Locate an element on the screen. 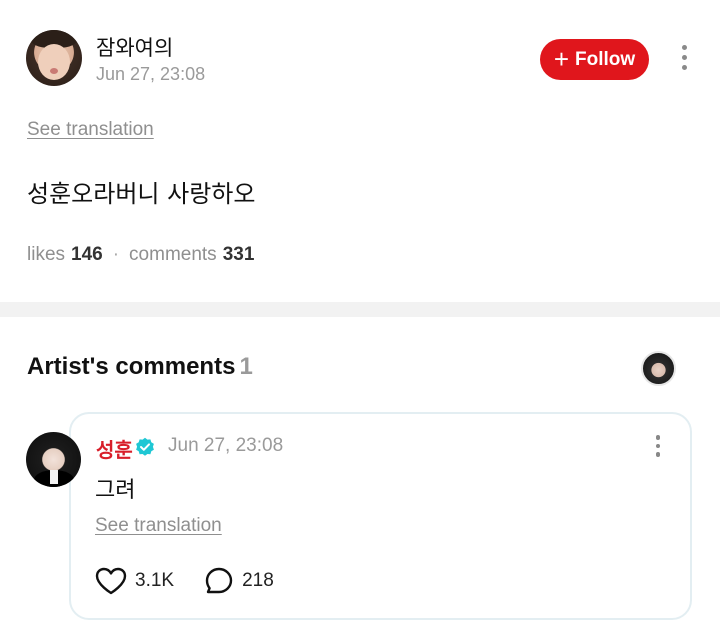 Image resolution: width=720 pixels, height=640 pixels. artist-comments-count: 1 is located at coordinates (246, 366).